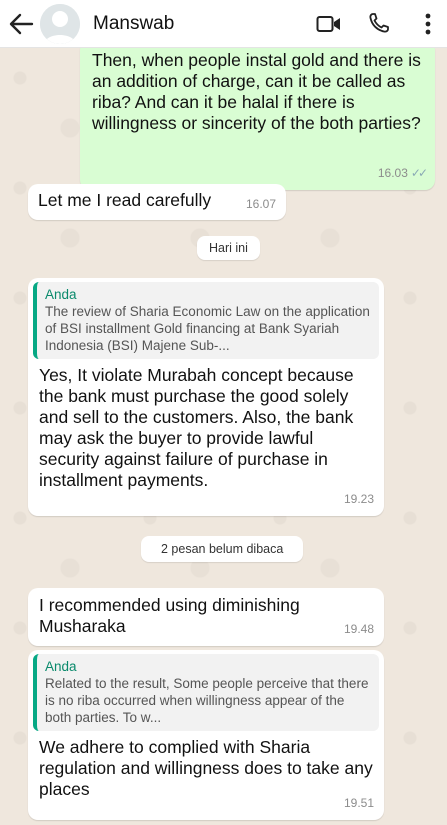 This screenshot has width=447, height=825. I want to click on read-receipt-icon: ✓✓, so click(419, 173).